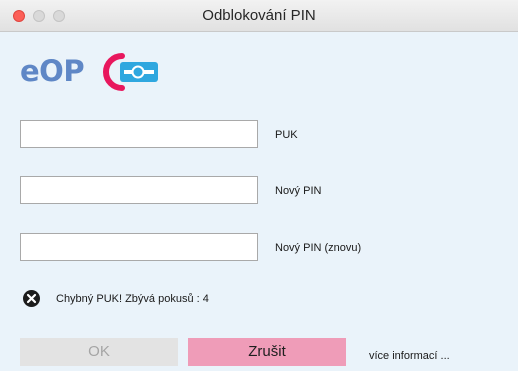  I want to click on ok-button: OK, so click(99, 352).